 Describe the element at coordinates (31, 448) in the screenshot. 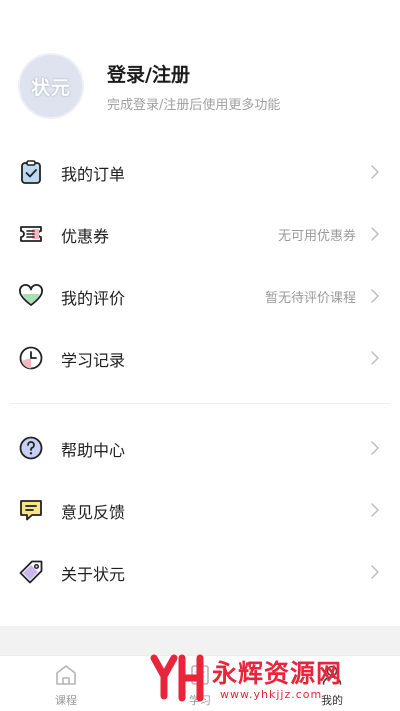

I see `help-question-icon` at that location.